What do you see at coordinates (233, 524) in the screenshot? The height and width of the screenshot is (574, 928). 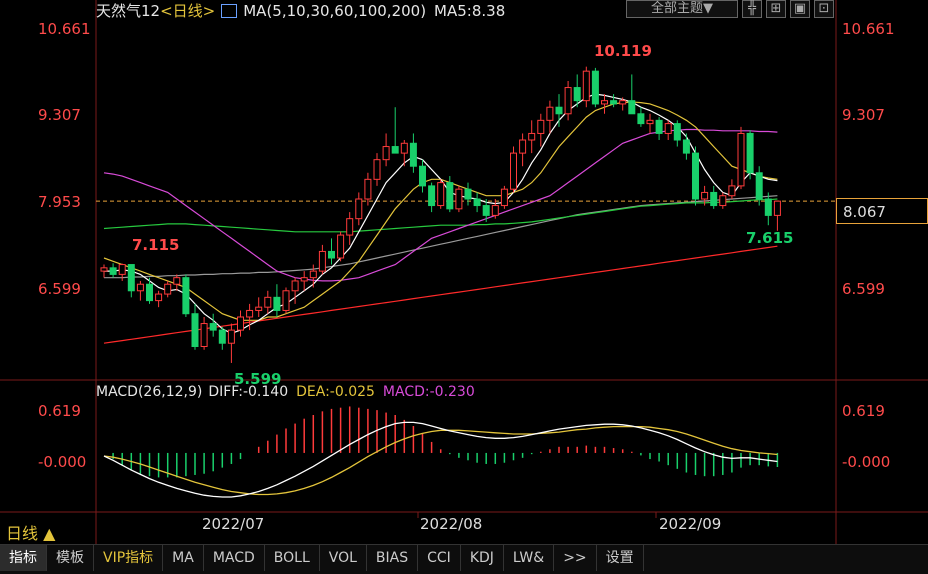 I see `date-label-0: 2022/07` at bounding box center [233, 524].